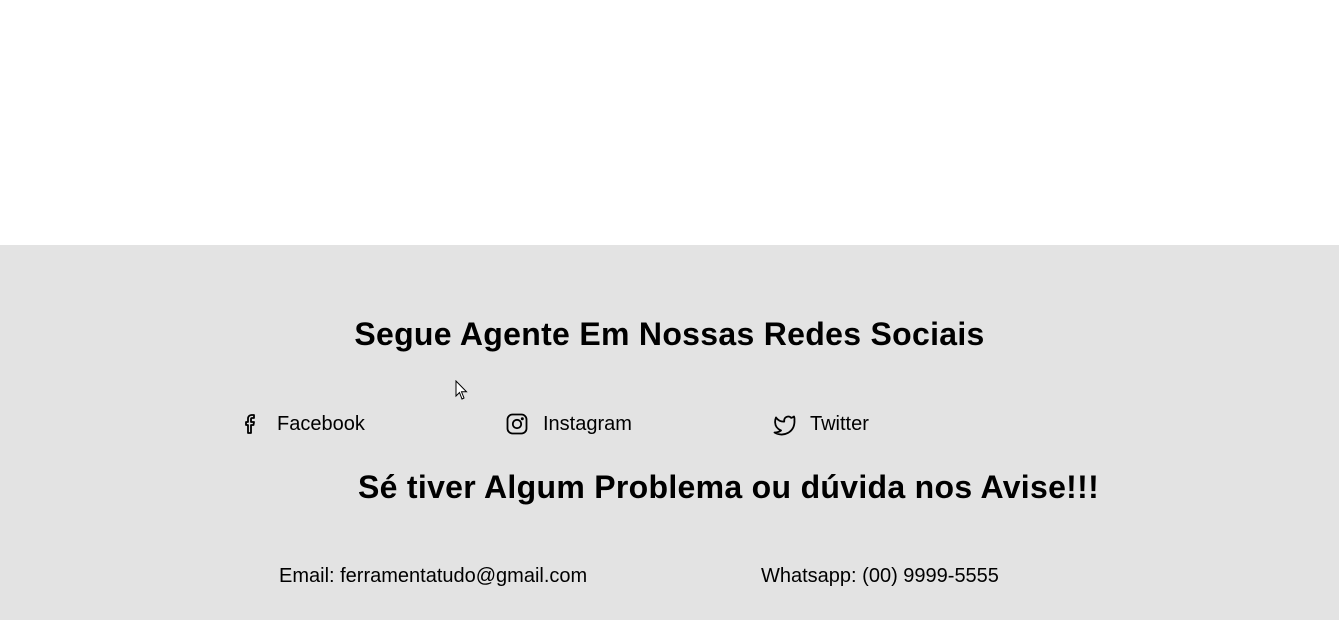  What do you see at coordinates (433, 576) in the screenshot?
I see `contact-email: Email: ferramentatudo@gmail.com` at bounding box center [433, 576].